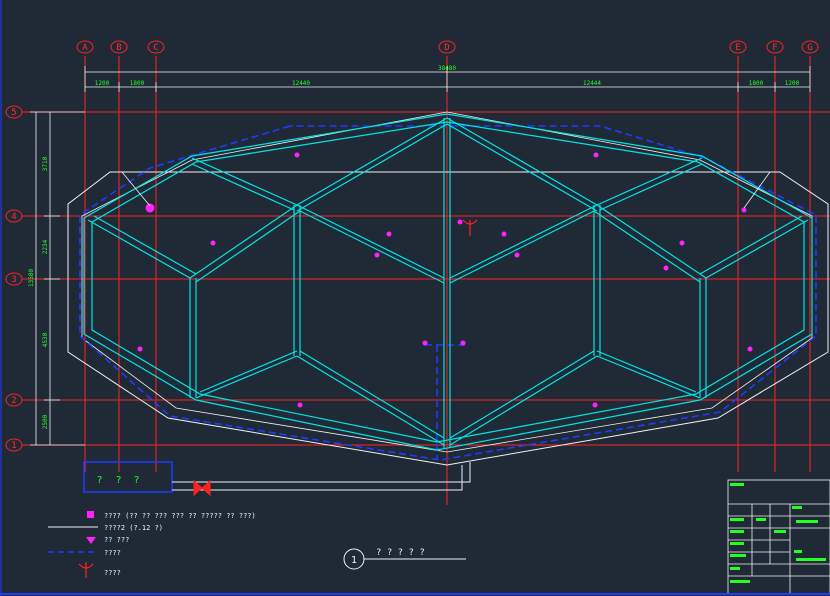 This screenshot has width=830, height=596. What do you see at coordinates (447, 68) in the screenshot?
I see `dim-top-overall: 38480` at bounding box center [447, 68].